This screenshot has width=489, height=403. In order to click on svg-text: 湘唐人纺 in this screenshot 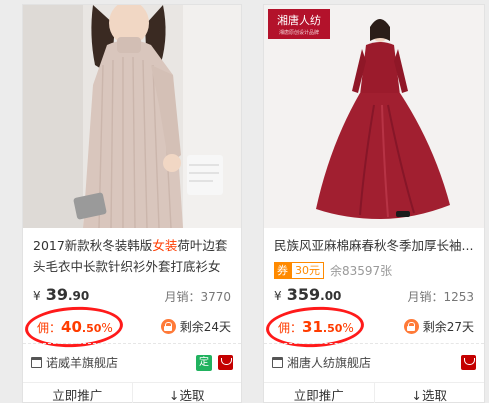, I will do `click(299, 20)`.